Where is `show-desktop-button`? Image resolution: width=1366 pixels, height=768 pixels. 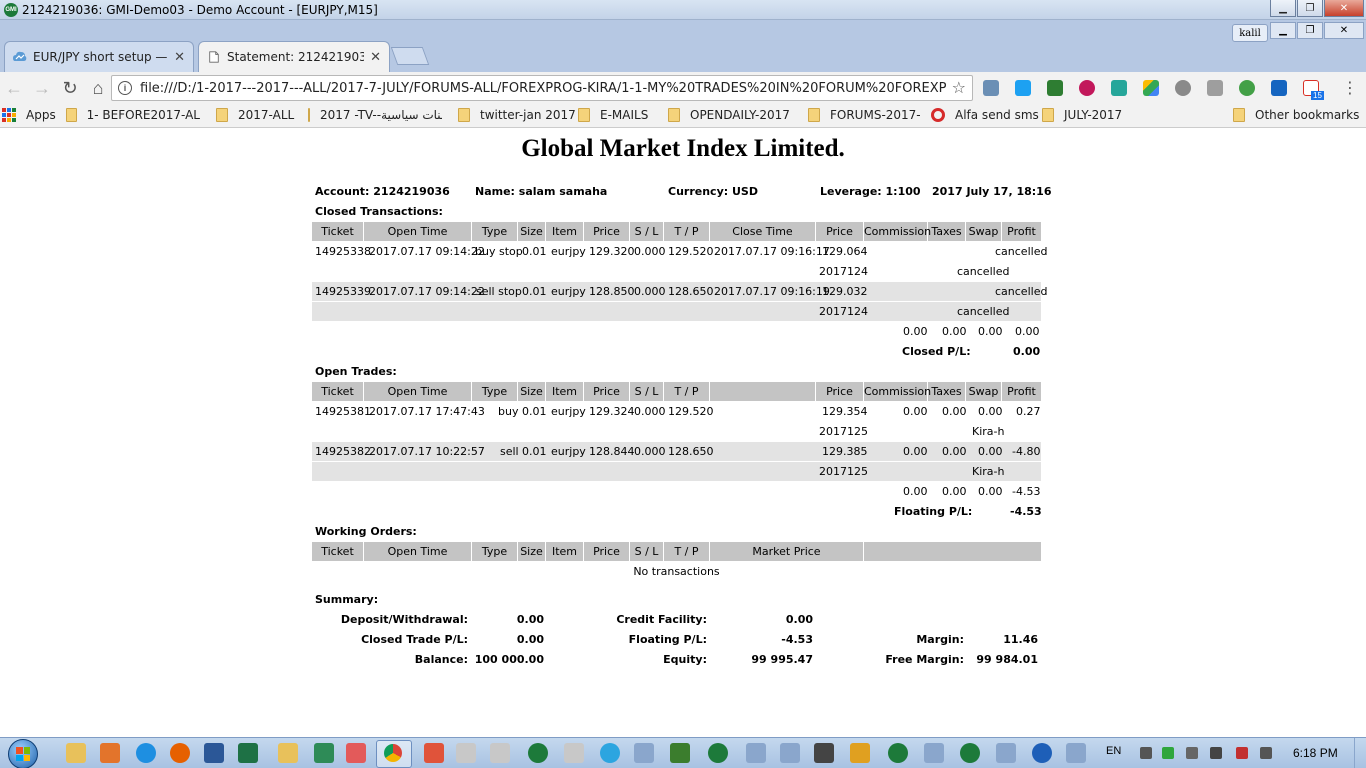
show-desktop-button is located at coordinates (1360, 753).